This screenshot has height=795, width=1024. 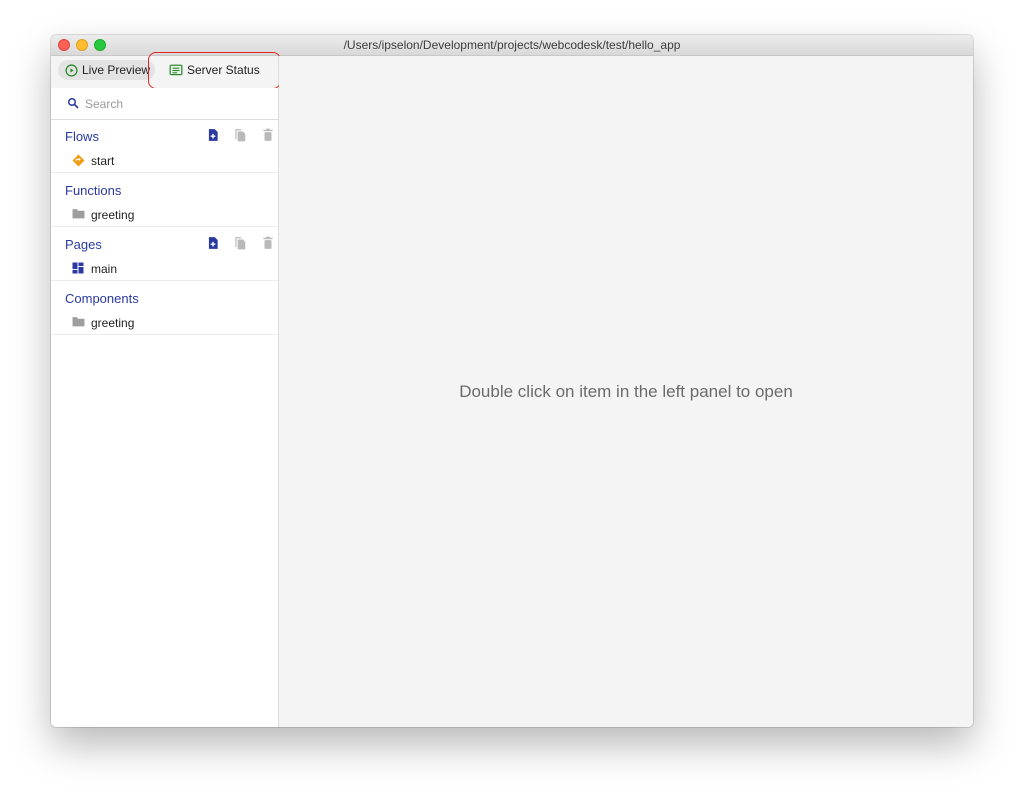 I want to click on live-preview-label: Live Preview, so click(x=116, y=70).